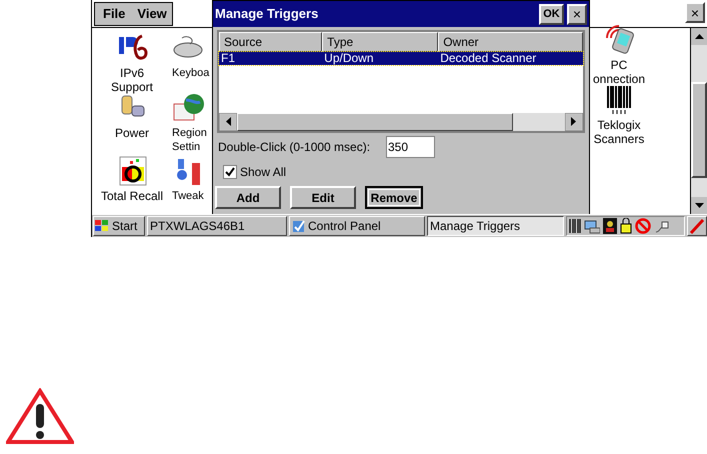 This screenshot has height=454, width=707. I want to click on checkbox, so click(230, 172).